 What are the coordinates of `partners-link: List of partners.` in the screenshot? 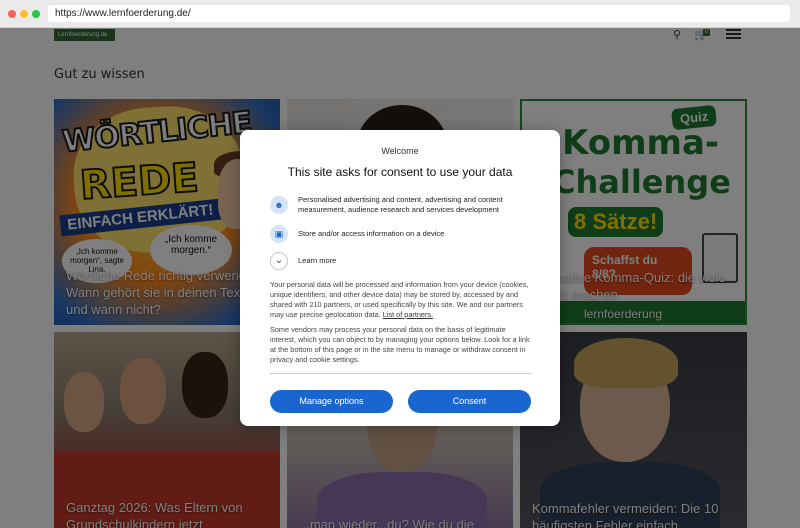 It's located at (408, 314).